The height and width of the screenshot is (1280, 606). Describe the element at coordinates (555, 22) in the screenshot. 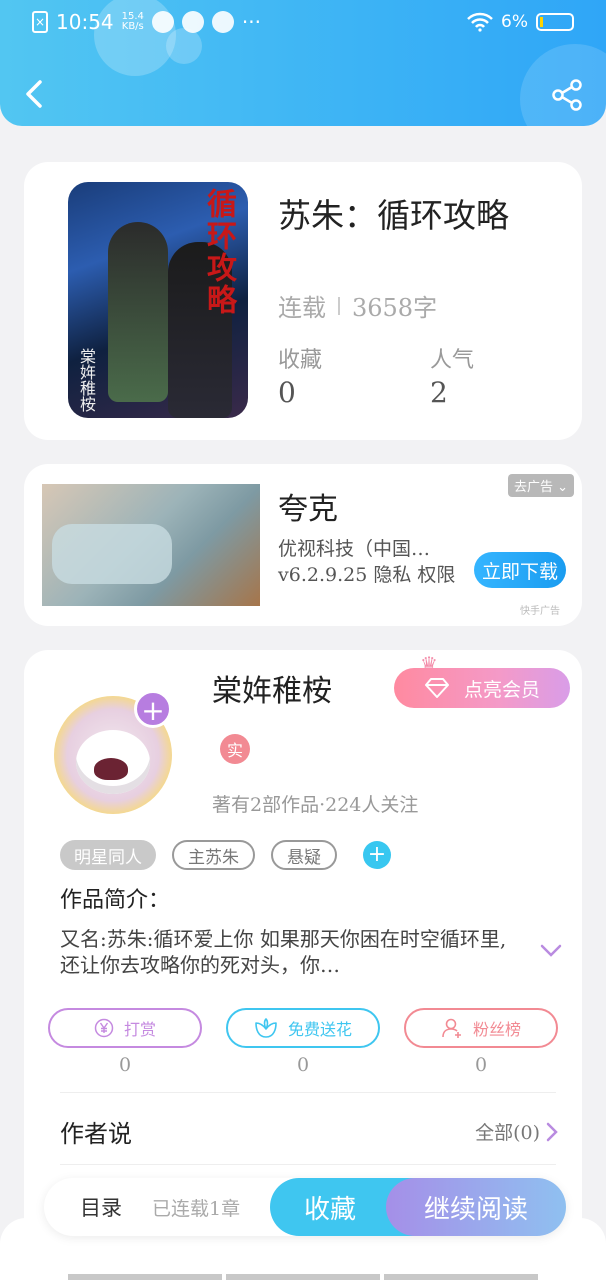

I see `battery-icon` at that location.